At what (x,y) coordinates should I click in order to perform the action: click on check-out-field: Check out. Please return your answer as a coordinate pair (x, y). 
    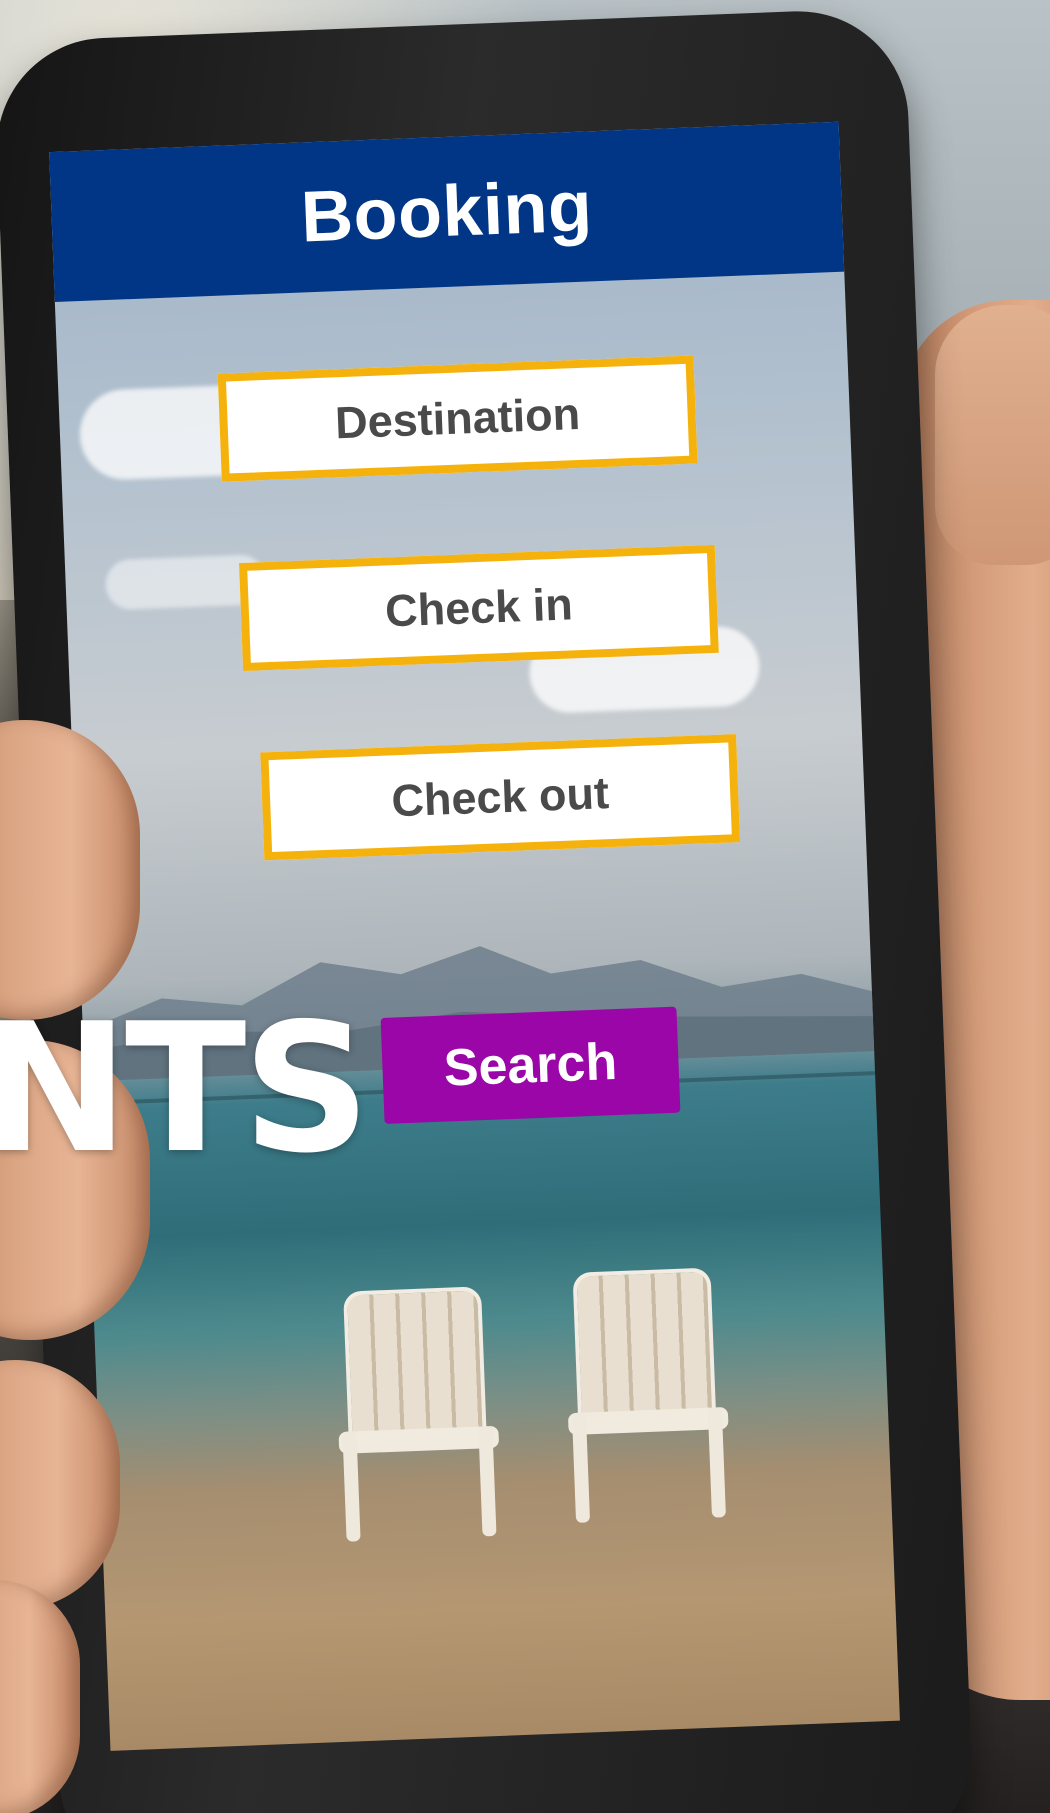
    Looking at the image, I should click on (500, 797).